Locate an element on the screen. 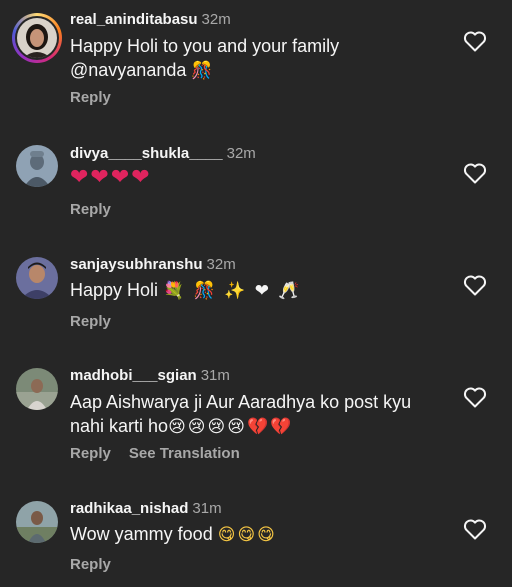 This screenshot has width=512, height=587. celebration-emoji: 💐 🎊 ✨ ❤ 🥂 is located at coordinates (232, 291).